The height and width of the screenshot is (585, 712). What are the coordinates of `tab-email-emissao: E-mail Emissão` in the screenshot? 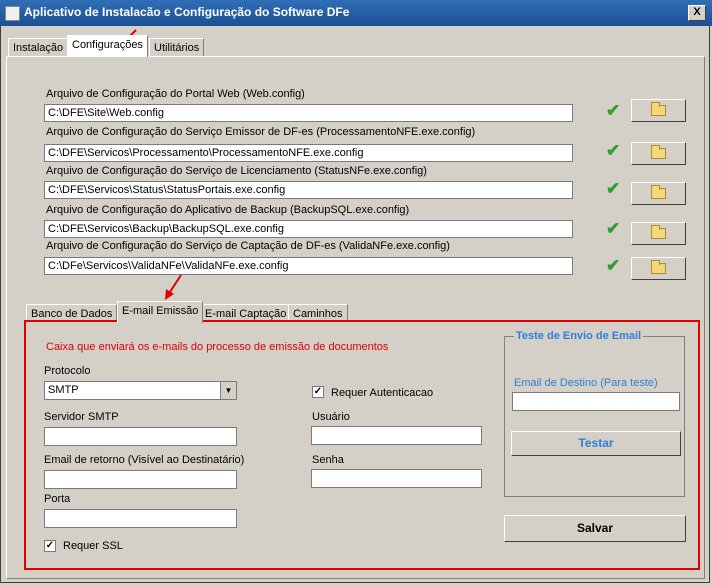 It's located at (160, 312).